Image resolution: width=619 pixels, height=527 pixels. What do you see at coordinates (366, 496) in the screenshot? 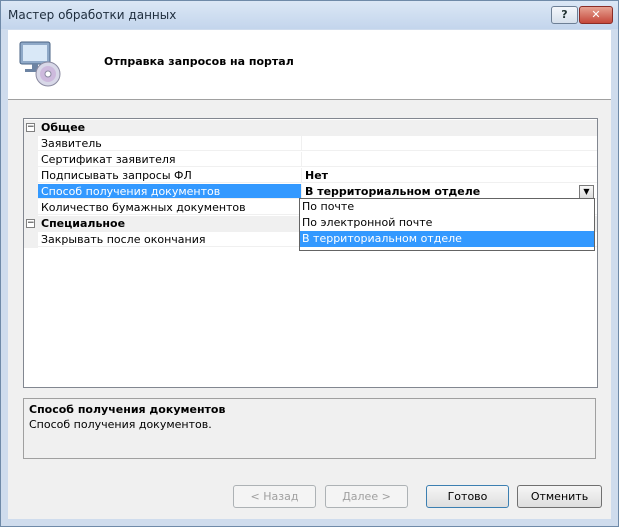
I see `next-button: Далее >` at bounding box center [366, 496].